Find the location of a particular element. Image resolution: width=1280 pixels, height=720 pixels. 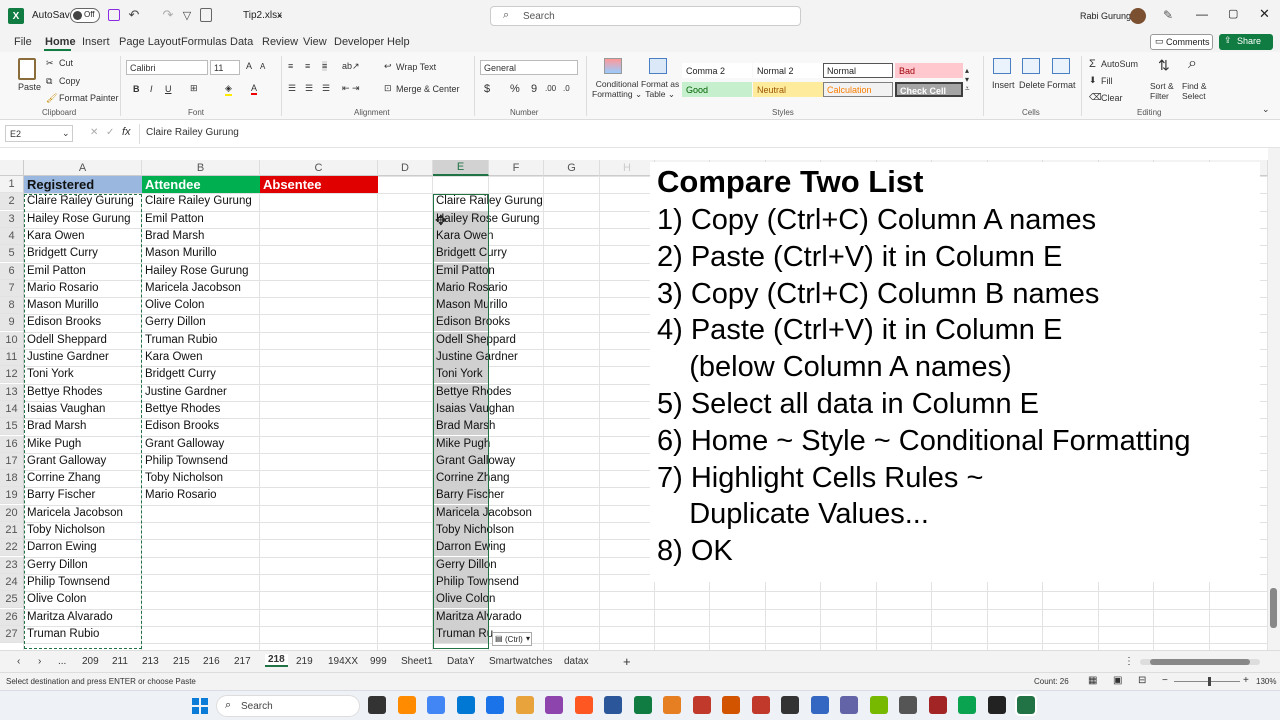

cell-attendee: Claire Railey Gurung is located at coordinates (201, 201).